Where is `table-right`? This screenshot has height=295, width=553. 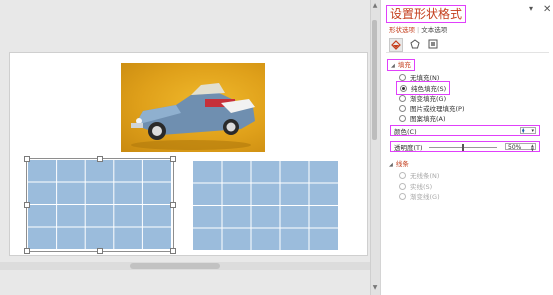
table-right is located at coordinates (265, 205).